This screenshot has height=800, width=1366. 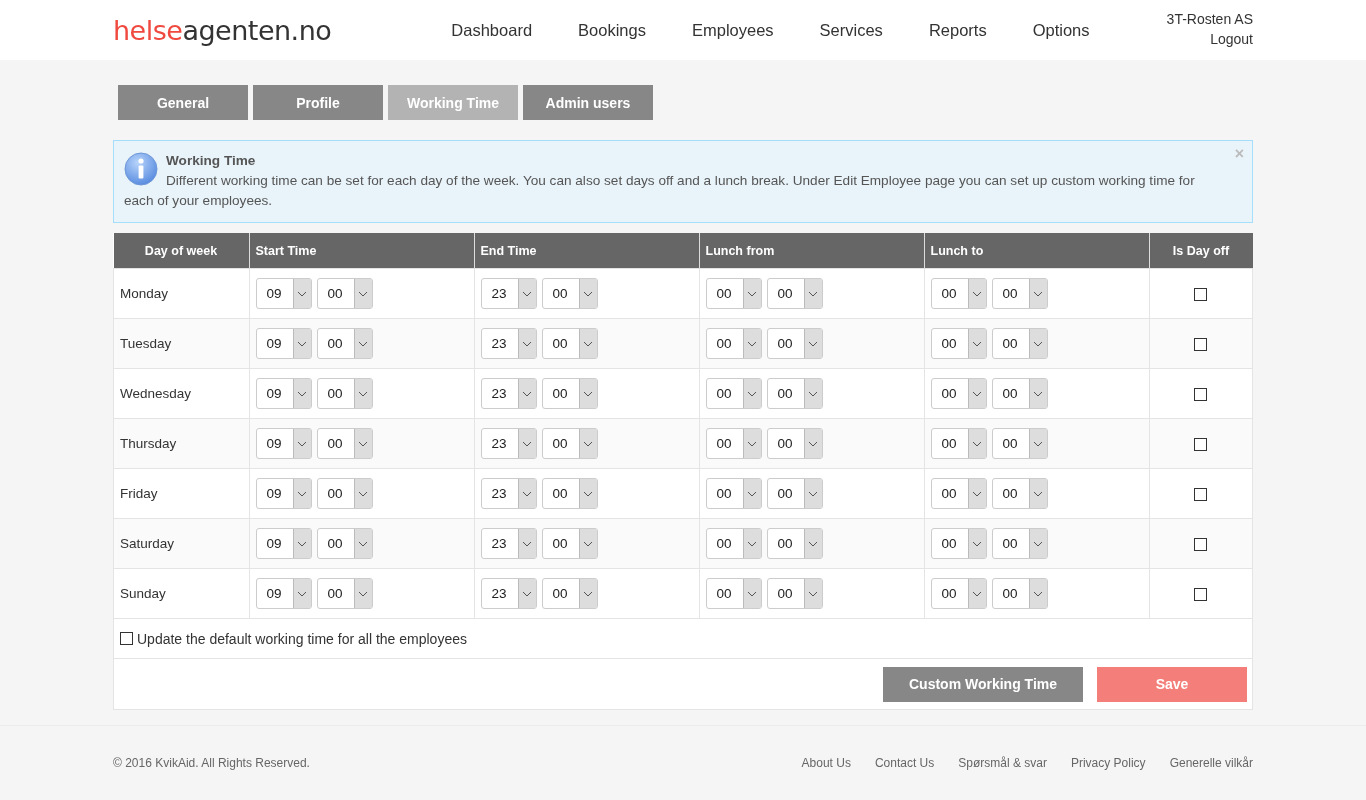 I want to click on footer-link: Contact Us, so click(x=904, y=763).